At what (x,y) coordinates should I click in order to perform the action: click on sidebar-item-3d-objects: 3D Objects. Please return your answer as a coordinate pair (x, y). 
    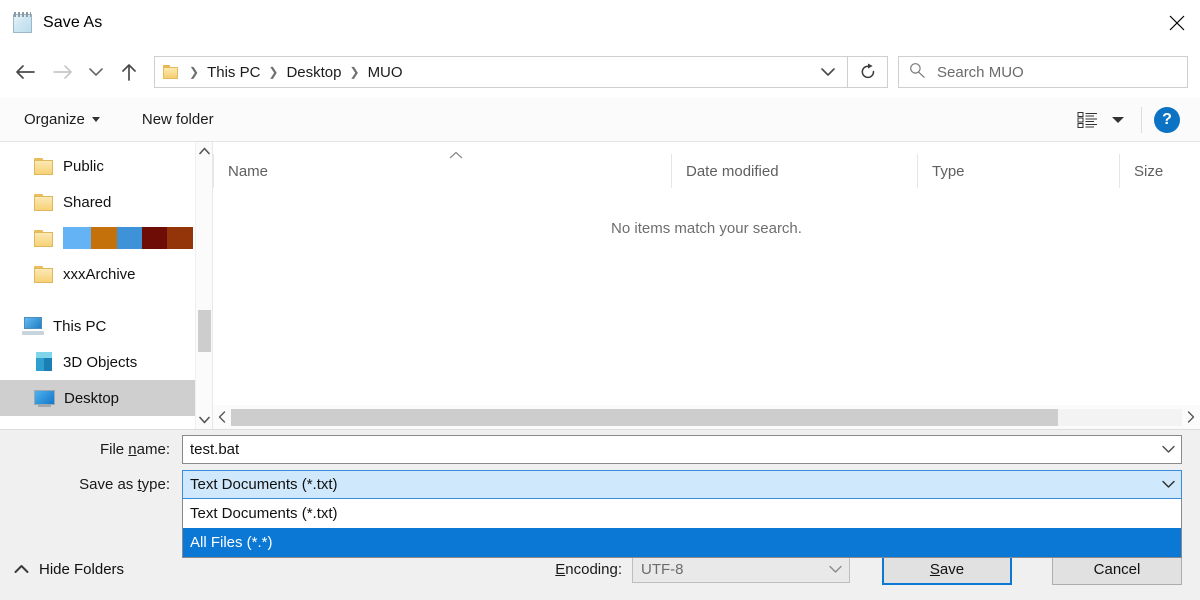
    Looking at the image, I should click on (106, 362).